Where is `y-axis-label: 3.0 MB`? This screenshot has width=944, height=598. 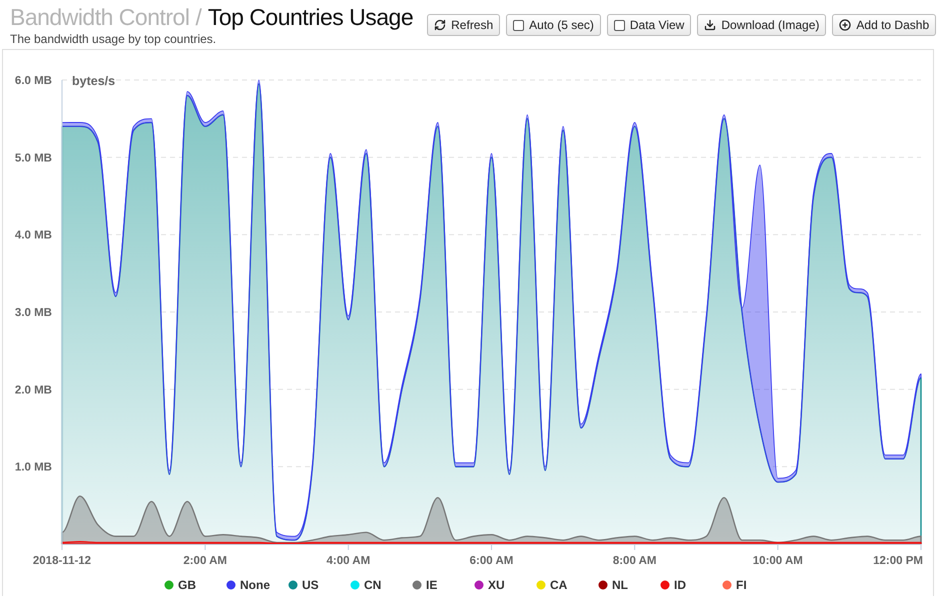 y-axis-label: 3.0 MB is located at coordinates (33, 313).